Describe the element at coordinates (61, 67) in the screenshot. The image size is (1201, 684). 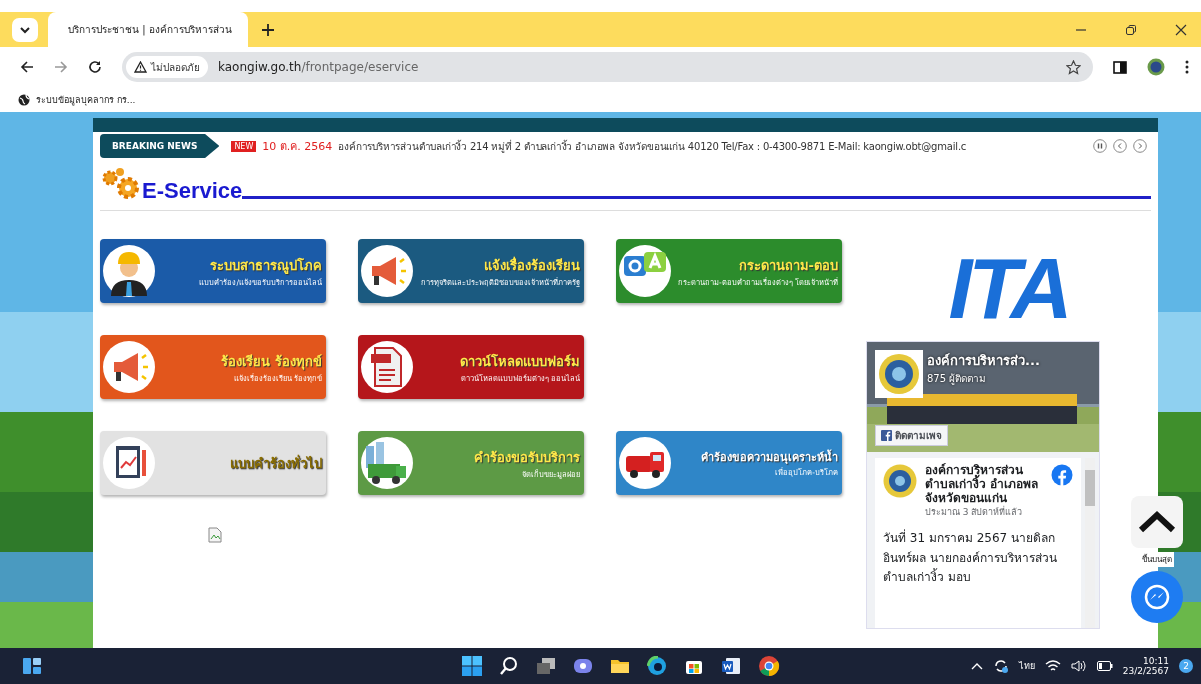
I see `forward-arrow-icon` at that location.